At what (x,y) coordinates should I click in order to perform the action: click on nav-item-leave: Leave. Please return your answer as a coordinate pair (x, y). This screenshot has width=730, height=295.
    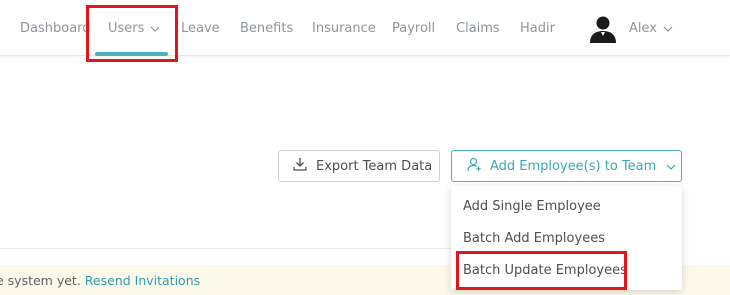
    Looking at the image, I should click on (200, 28).